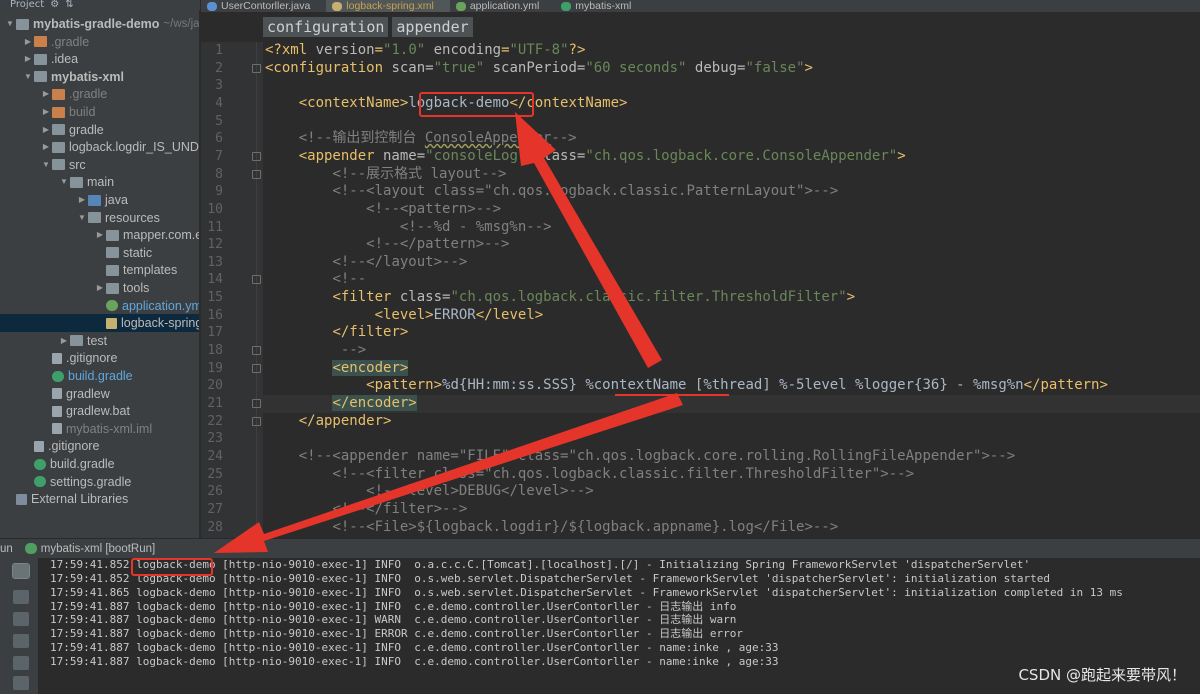 This screenshot has height=694, width=1200. What do you see at coordinates (99, 200) in the screenshot?
I see `tree-item: ▶ java` at bounding box center [99, 200].